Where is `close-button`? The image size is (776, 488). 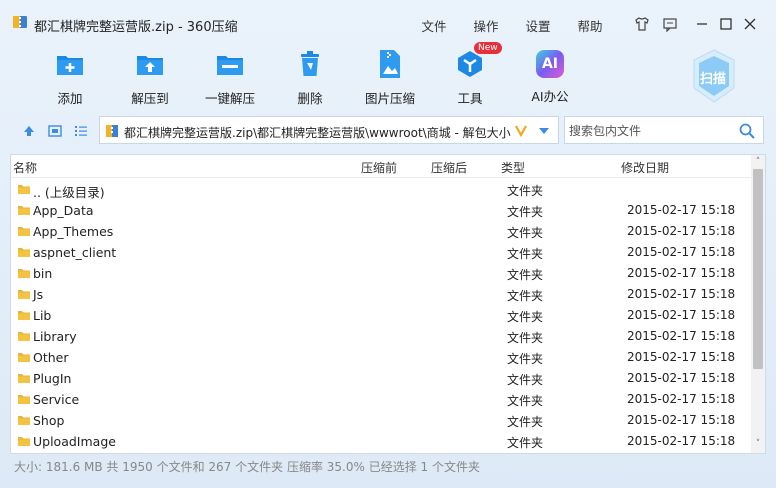
close-button is located at coordinates (750, 24).